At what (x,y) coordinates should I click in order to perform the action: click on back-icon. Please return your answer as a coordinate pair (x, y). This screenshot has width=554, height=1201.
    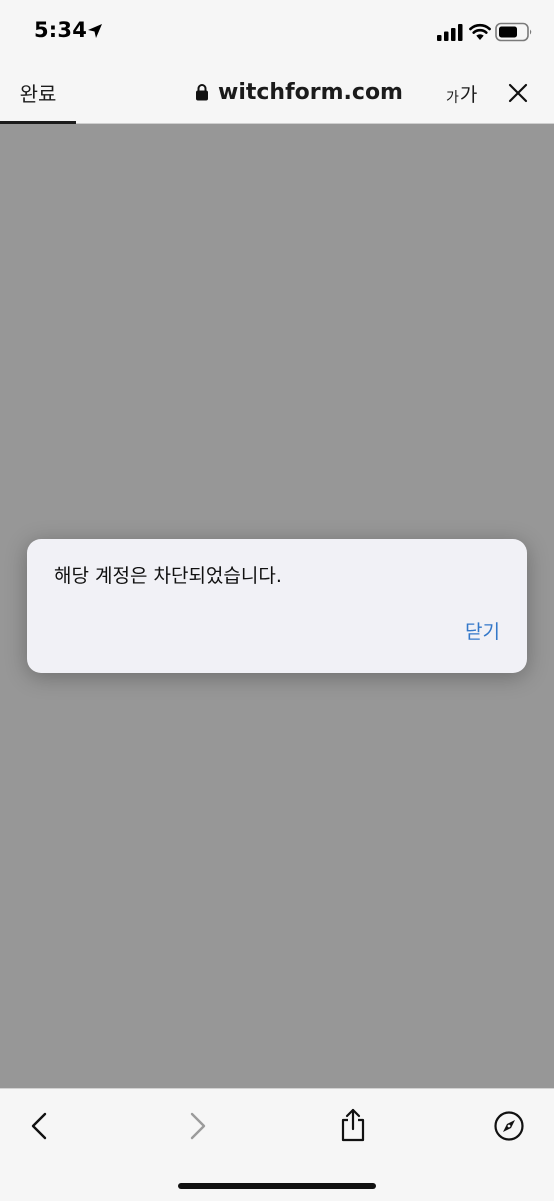
    Looking at the image, I should click on (39, 1126).